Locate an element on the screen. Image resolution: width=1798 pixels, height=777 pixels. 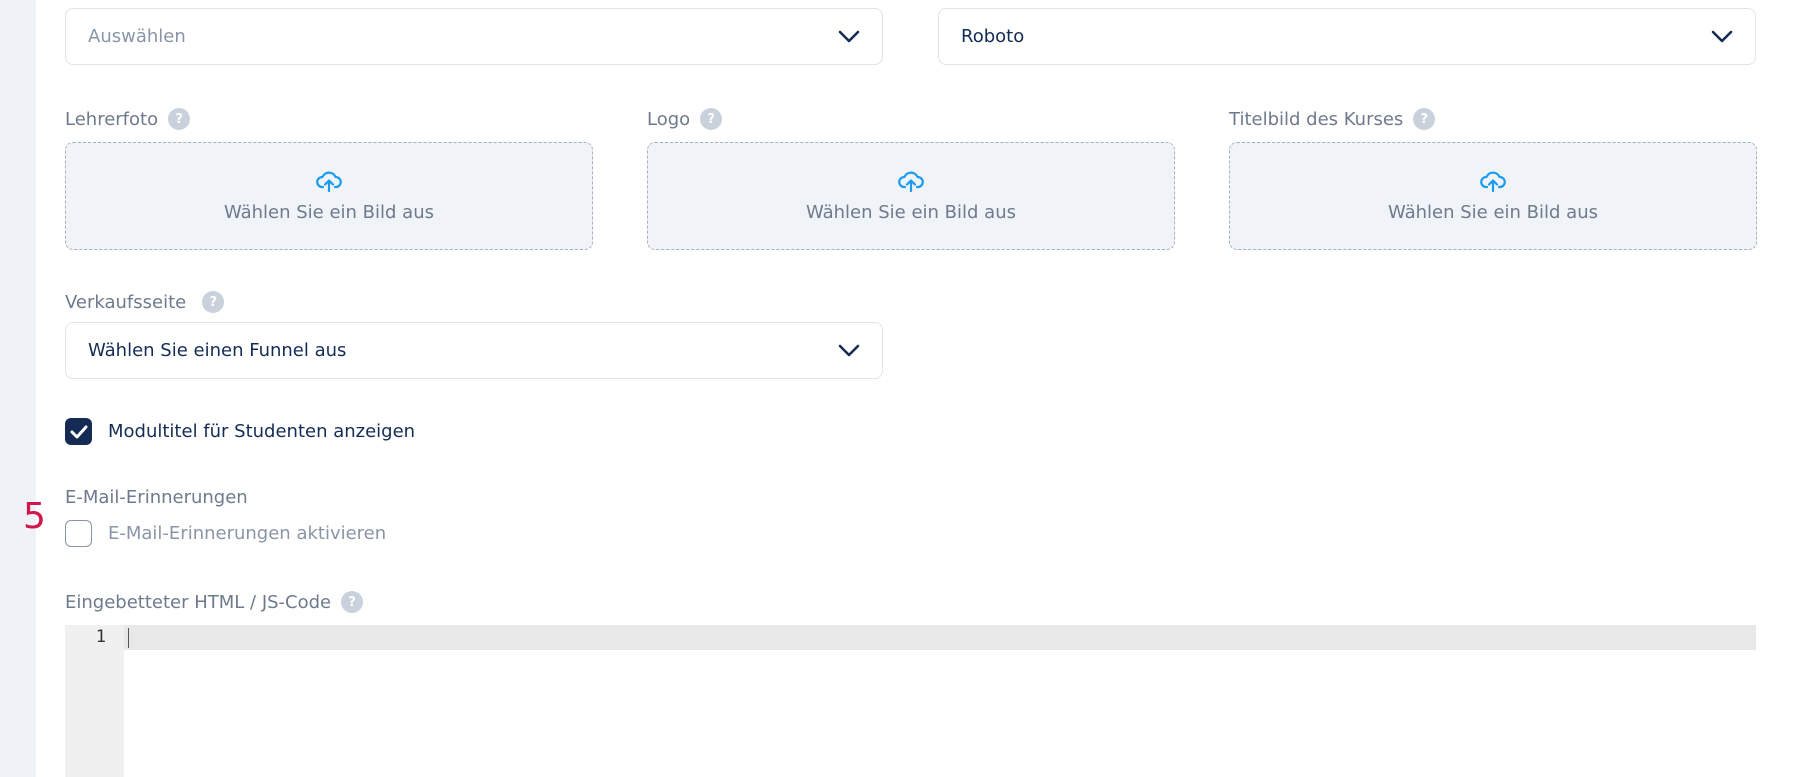
check-icon is located at coordinates (78, 431).